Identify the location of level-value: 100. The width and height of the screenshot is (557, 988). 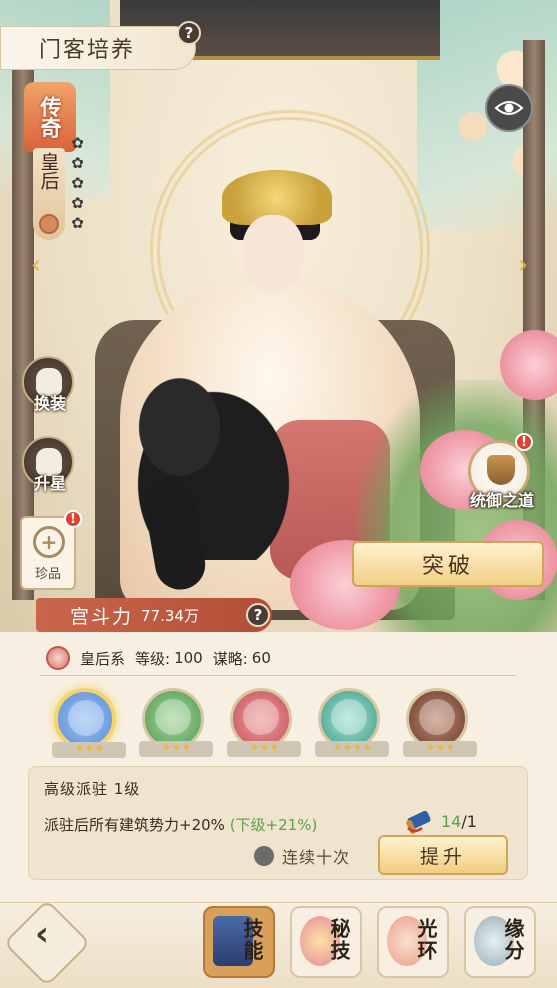
(188, 658).